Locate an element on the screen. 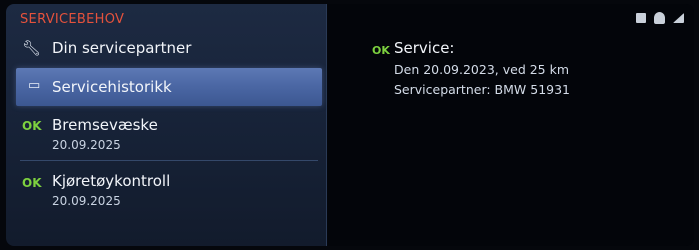 This screenshot has height=250, width=699. service-book-icon: ▭ is located at coordinates (34, 85).